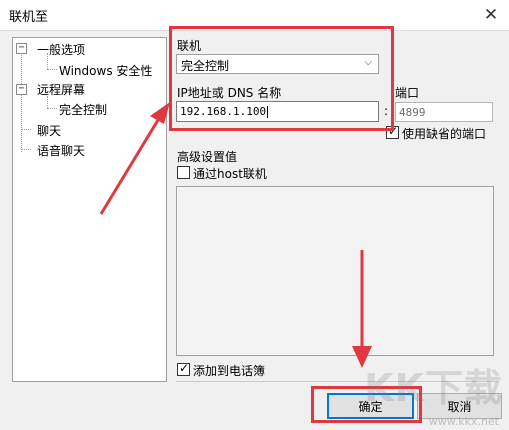 This screenshot has width=509, height=430. Describe the element at coordinates (463, 421) in the screenshot. I see `watermark-url: www.kkx.net` at that location.